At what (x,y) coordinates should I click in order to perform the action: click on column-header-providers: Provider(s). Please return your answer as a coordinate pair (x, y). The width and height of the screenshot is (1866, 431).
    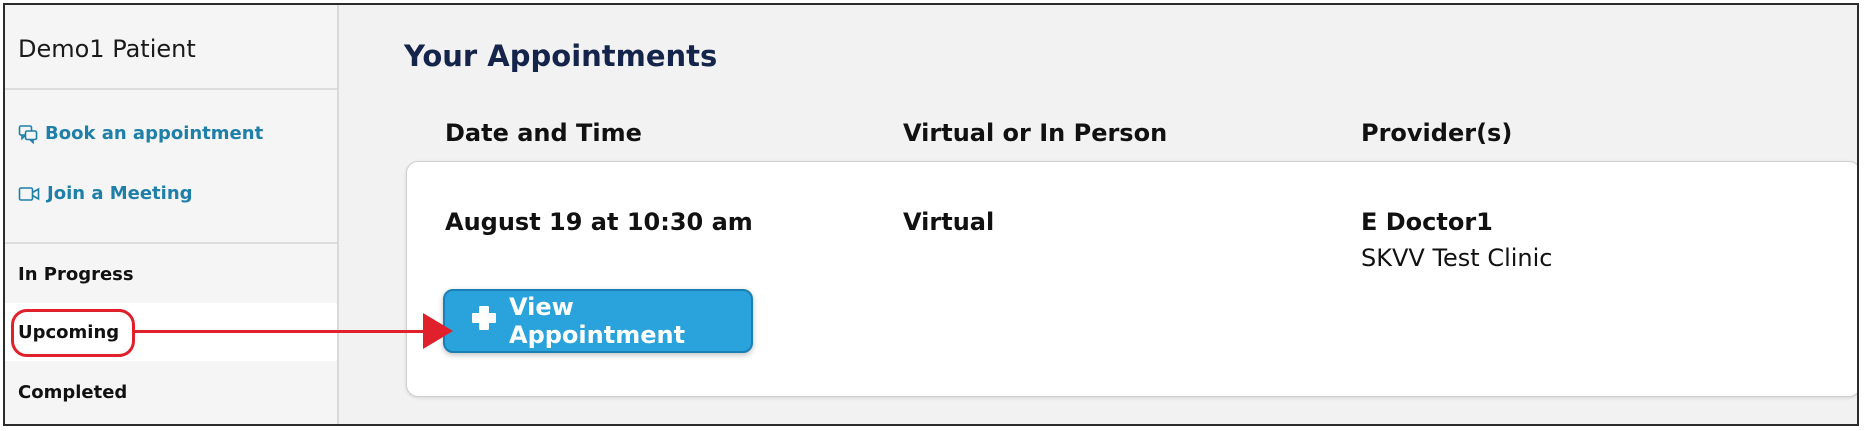
    Looking at the image, I should click on (1437, 133).